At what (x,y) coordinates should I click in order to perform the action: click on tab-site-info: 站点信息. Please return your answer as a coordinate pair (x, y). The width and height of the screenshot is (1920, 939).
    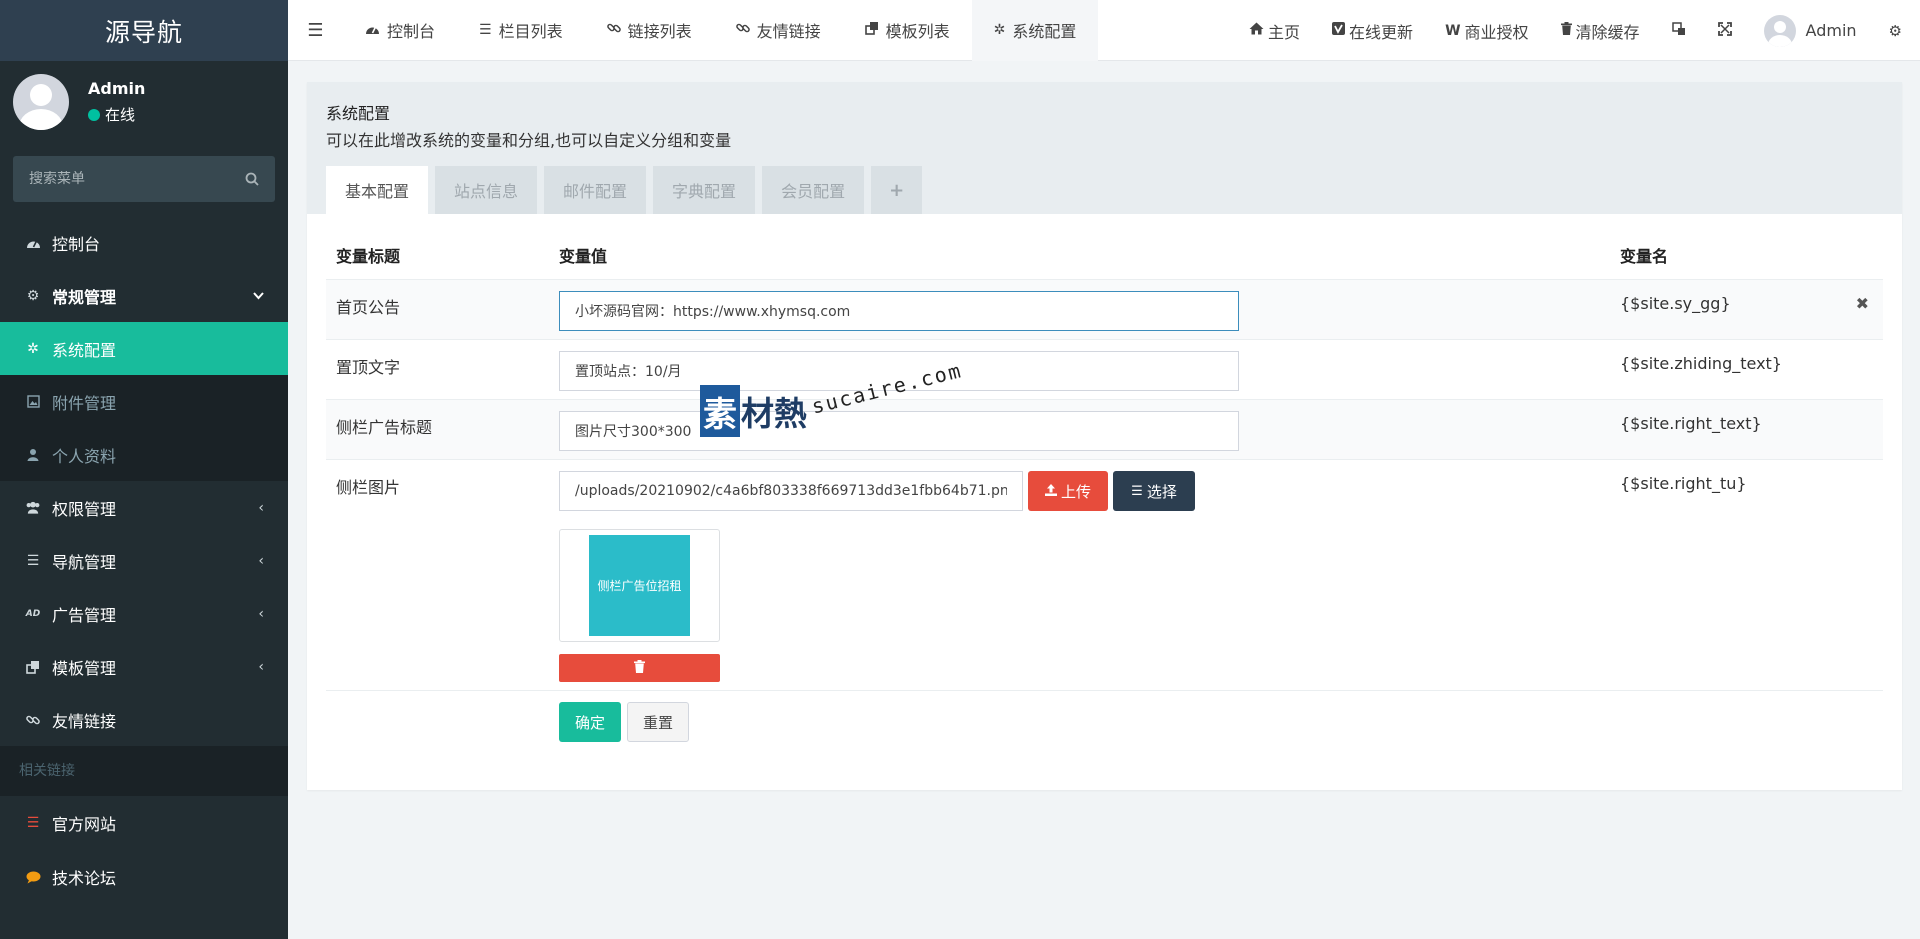
    Looking at the image, I should click on (486, 190).